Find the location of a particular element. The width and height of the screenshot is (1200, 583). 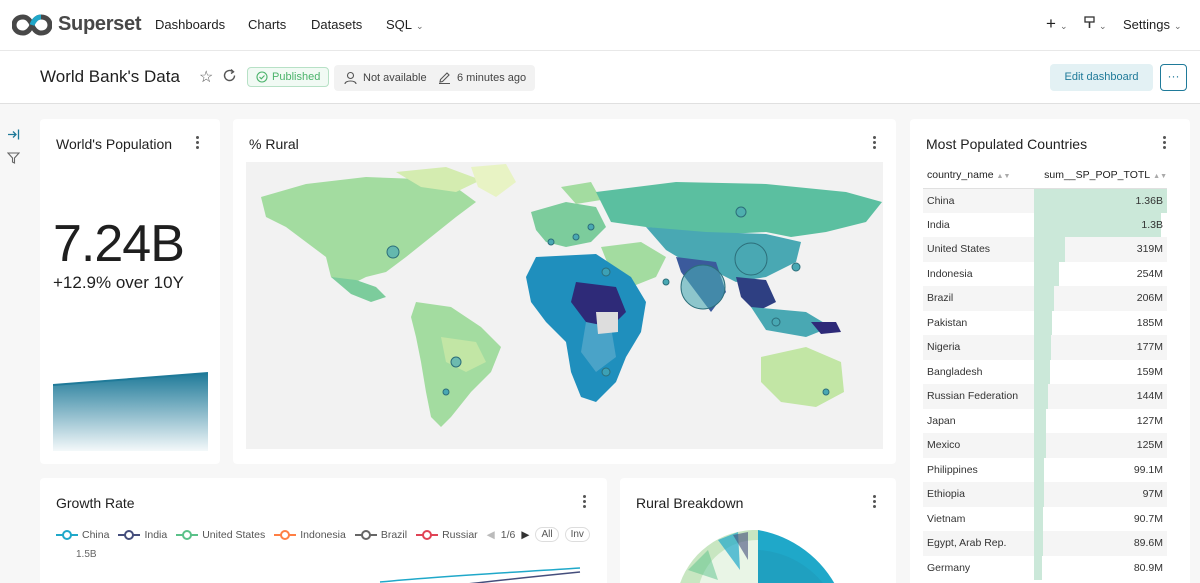

legend-label: Brazil is located at coordinates (394, 534).